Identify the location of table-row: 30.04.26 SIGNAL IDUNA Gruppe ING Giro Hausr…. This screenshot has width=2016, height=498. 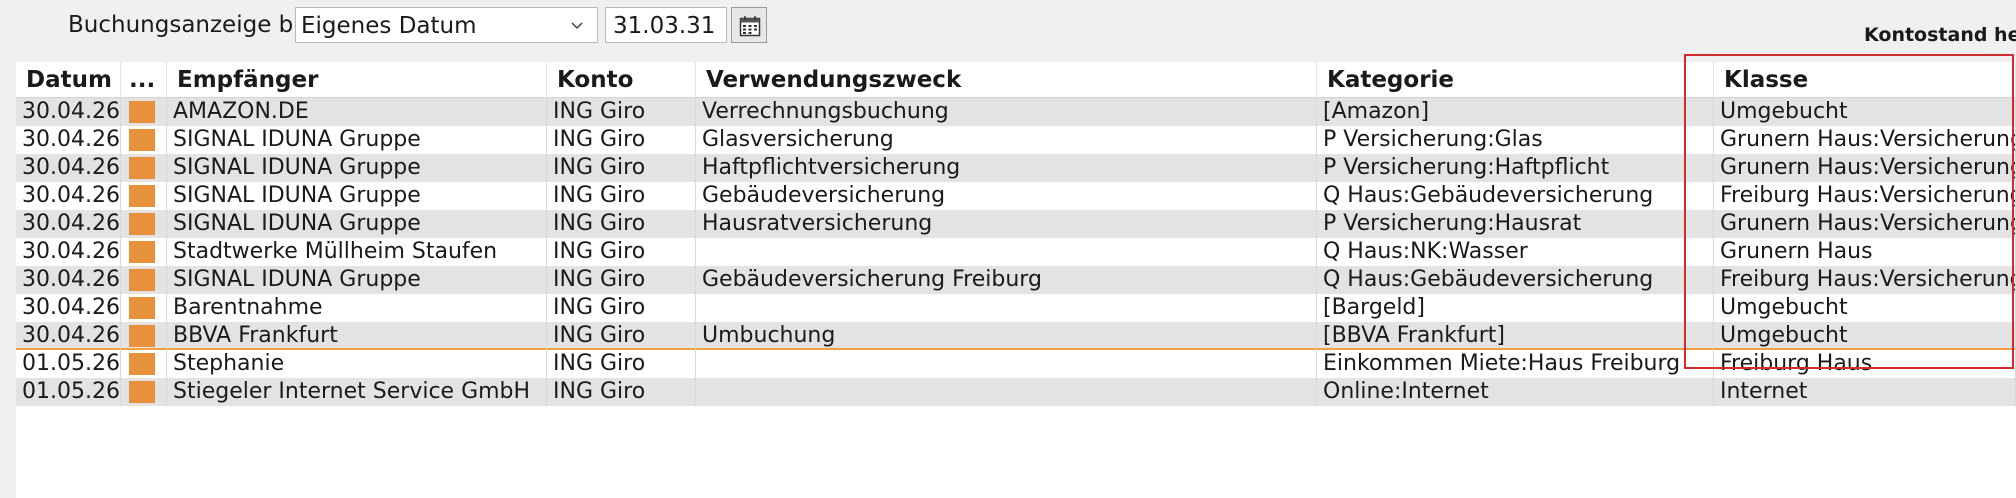
(1016, 224).